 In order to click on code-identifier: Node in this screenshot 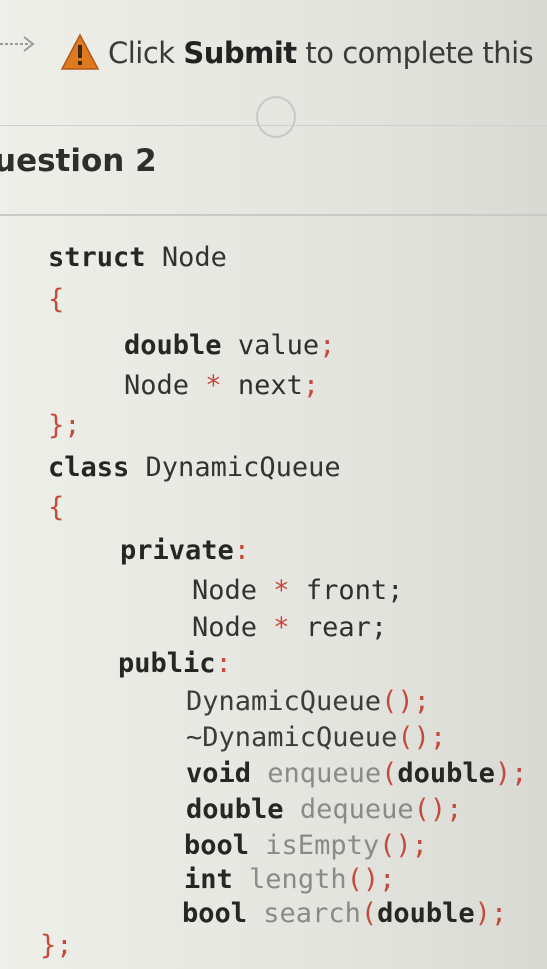, I will do `click(194, 257)`.